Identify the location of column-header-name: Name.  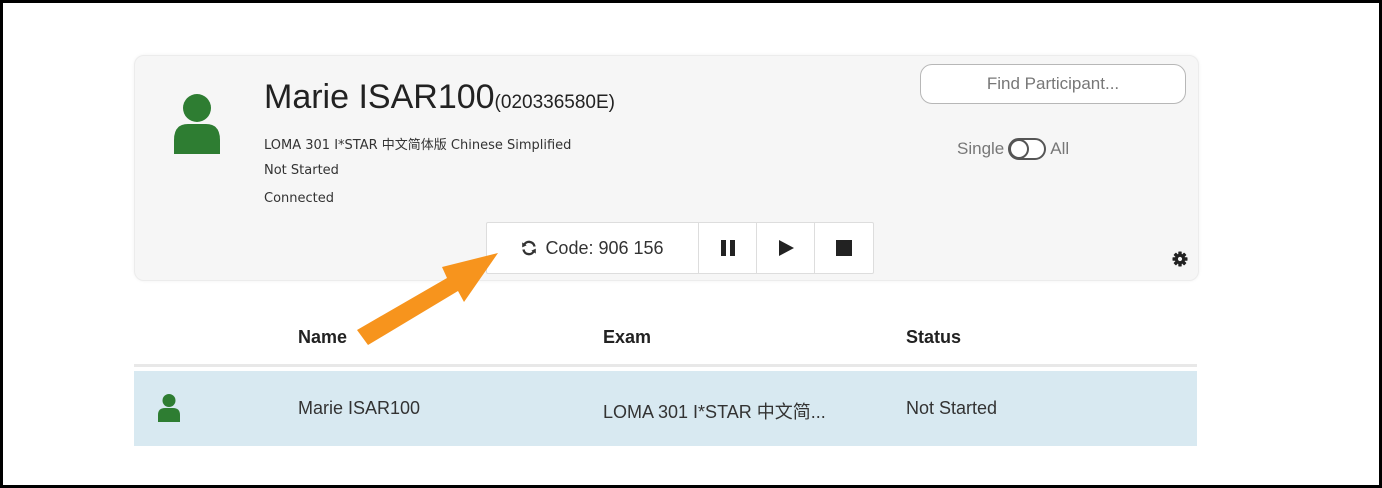
(322, 337).